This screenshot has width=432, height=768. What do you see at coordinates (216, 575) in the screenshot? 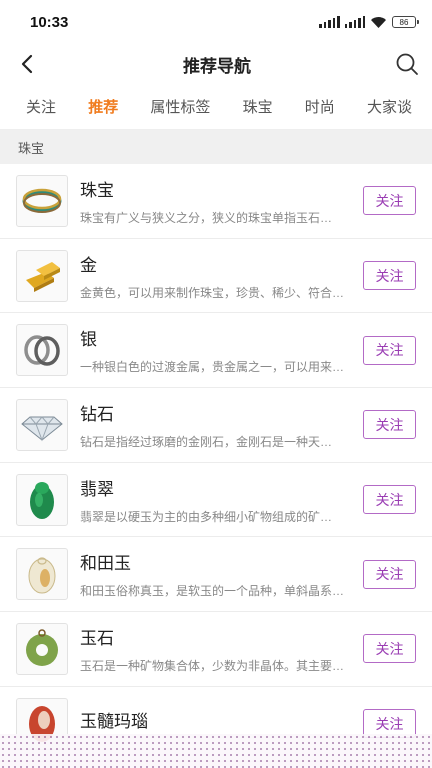
I see `list-item: 和田玉 和田玉俗称真玉，是软玉的一个品种，单斜晶系… 关注` at bounding box center [216, 575].